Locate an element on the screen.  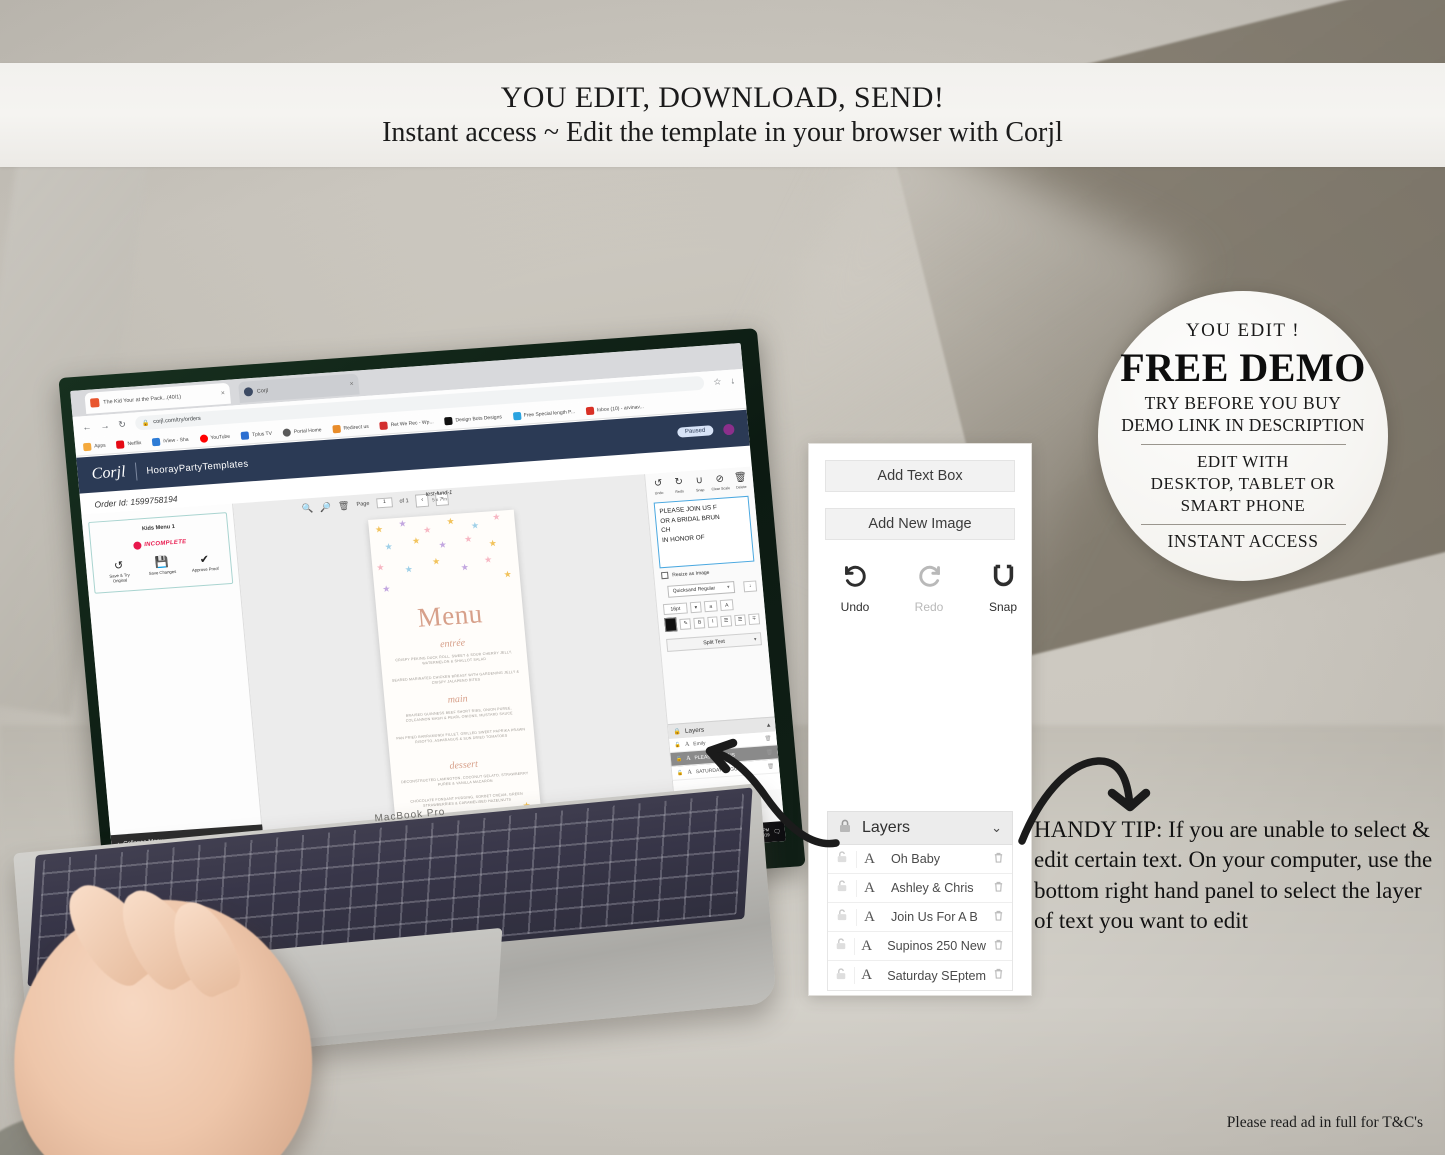
layer-row: A Join Us For A B is located at coordinates (920, 917).